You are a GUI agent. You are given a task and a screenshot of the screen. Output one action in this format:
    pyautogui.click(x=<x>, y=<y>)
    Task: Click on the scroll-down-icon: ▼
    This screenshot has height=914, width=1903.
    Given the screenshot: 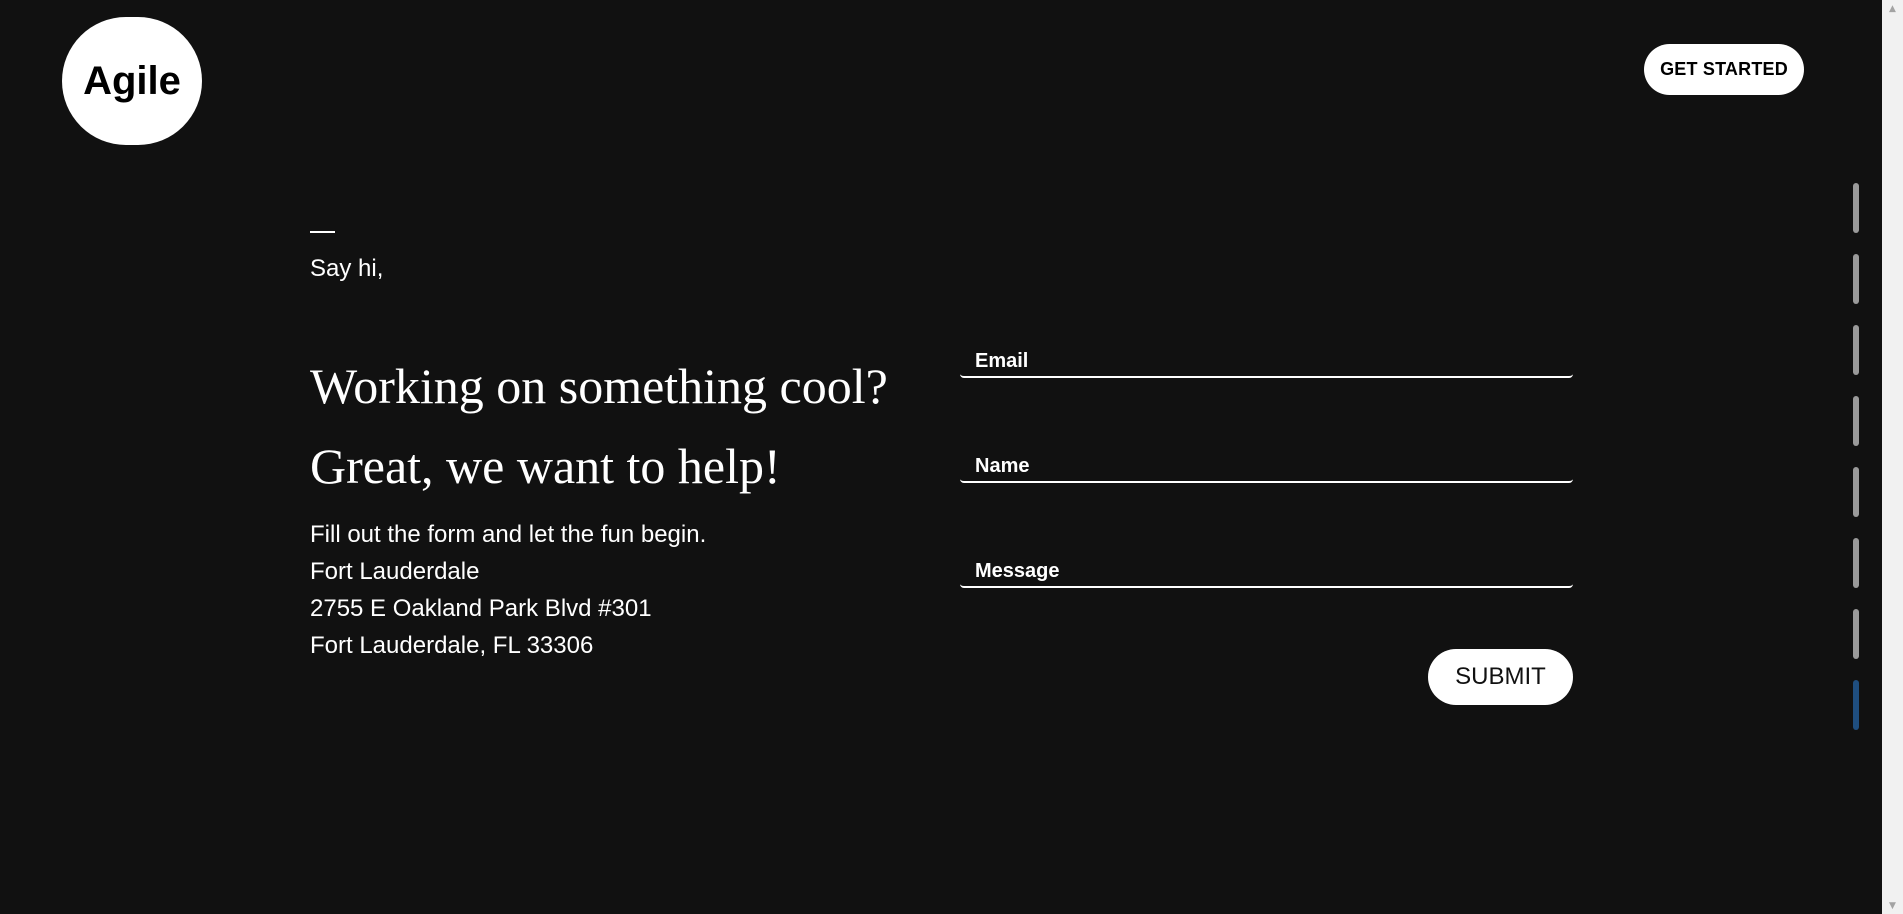 What is the action you would take?
    pyautogui.click(x=1892, y=905)
    